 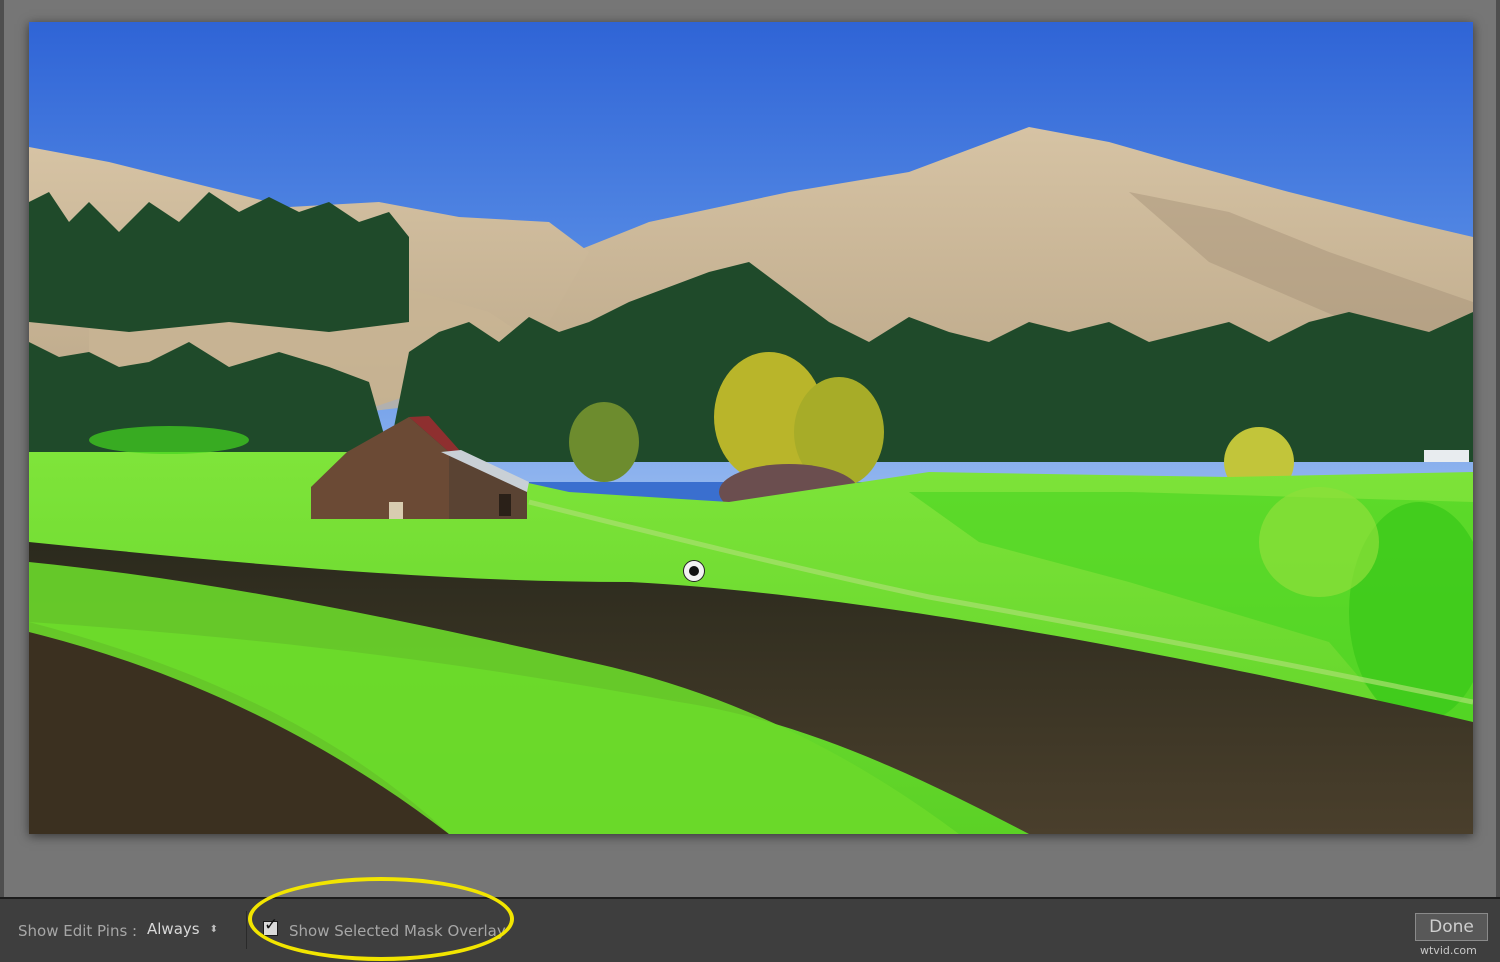 I want to click on checkmark-icon: ✓, so click(x=271, y=925).